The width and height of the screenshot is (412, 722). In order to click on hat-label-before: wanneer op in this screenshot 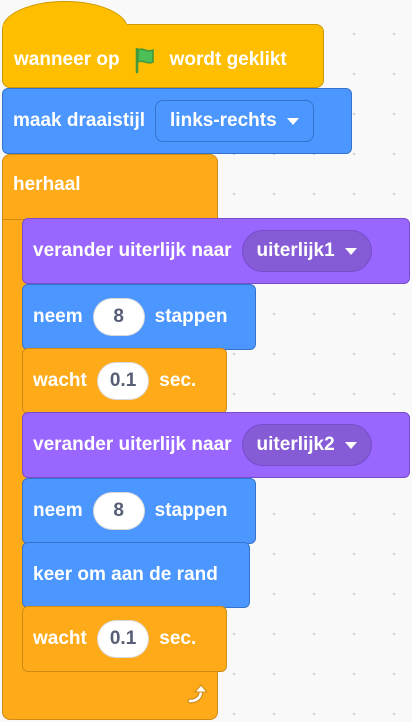, I will do `click(67, 59)`.